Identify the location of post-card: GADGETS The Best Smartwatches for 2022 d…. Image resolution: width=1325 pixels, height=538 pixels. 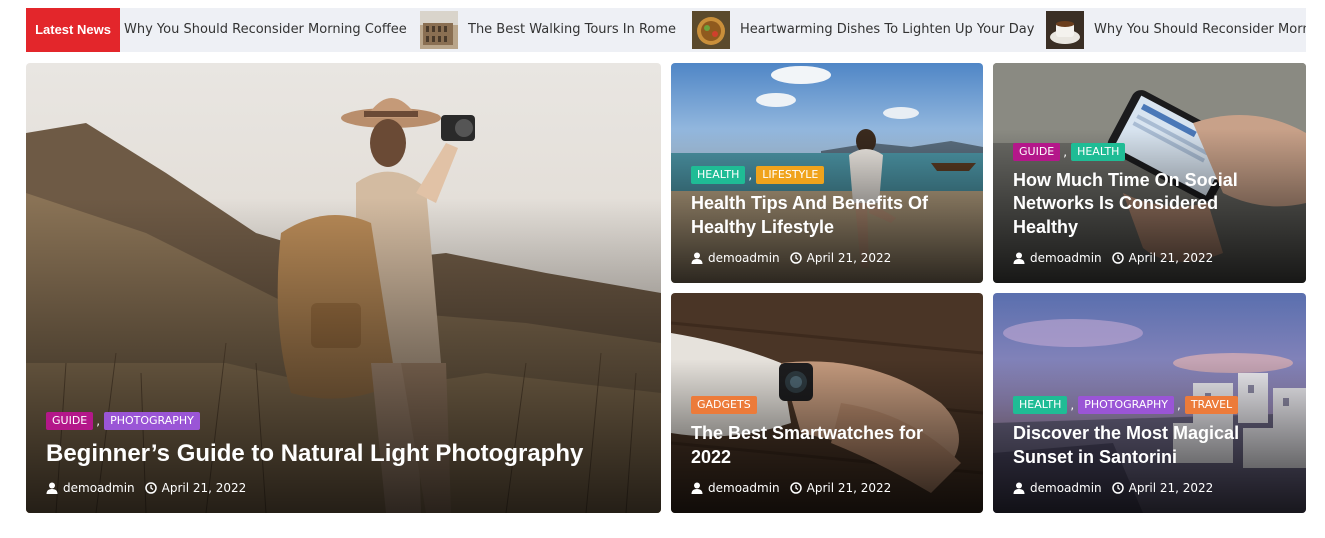
(827, 403).